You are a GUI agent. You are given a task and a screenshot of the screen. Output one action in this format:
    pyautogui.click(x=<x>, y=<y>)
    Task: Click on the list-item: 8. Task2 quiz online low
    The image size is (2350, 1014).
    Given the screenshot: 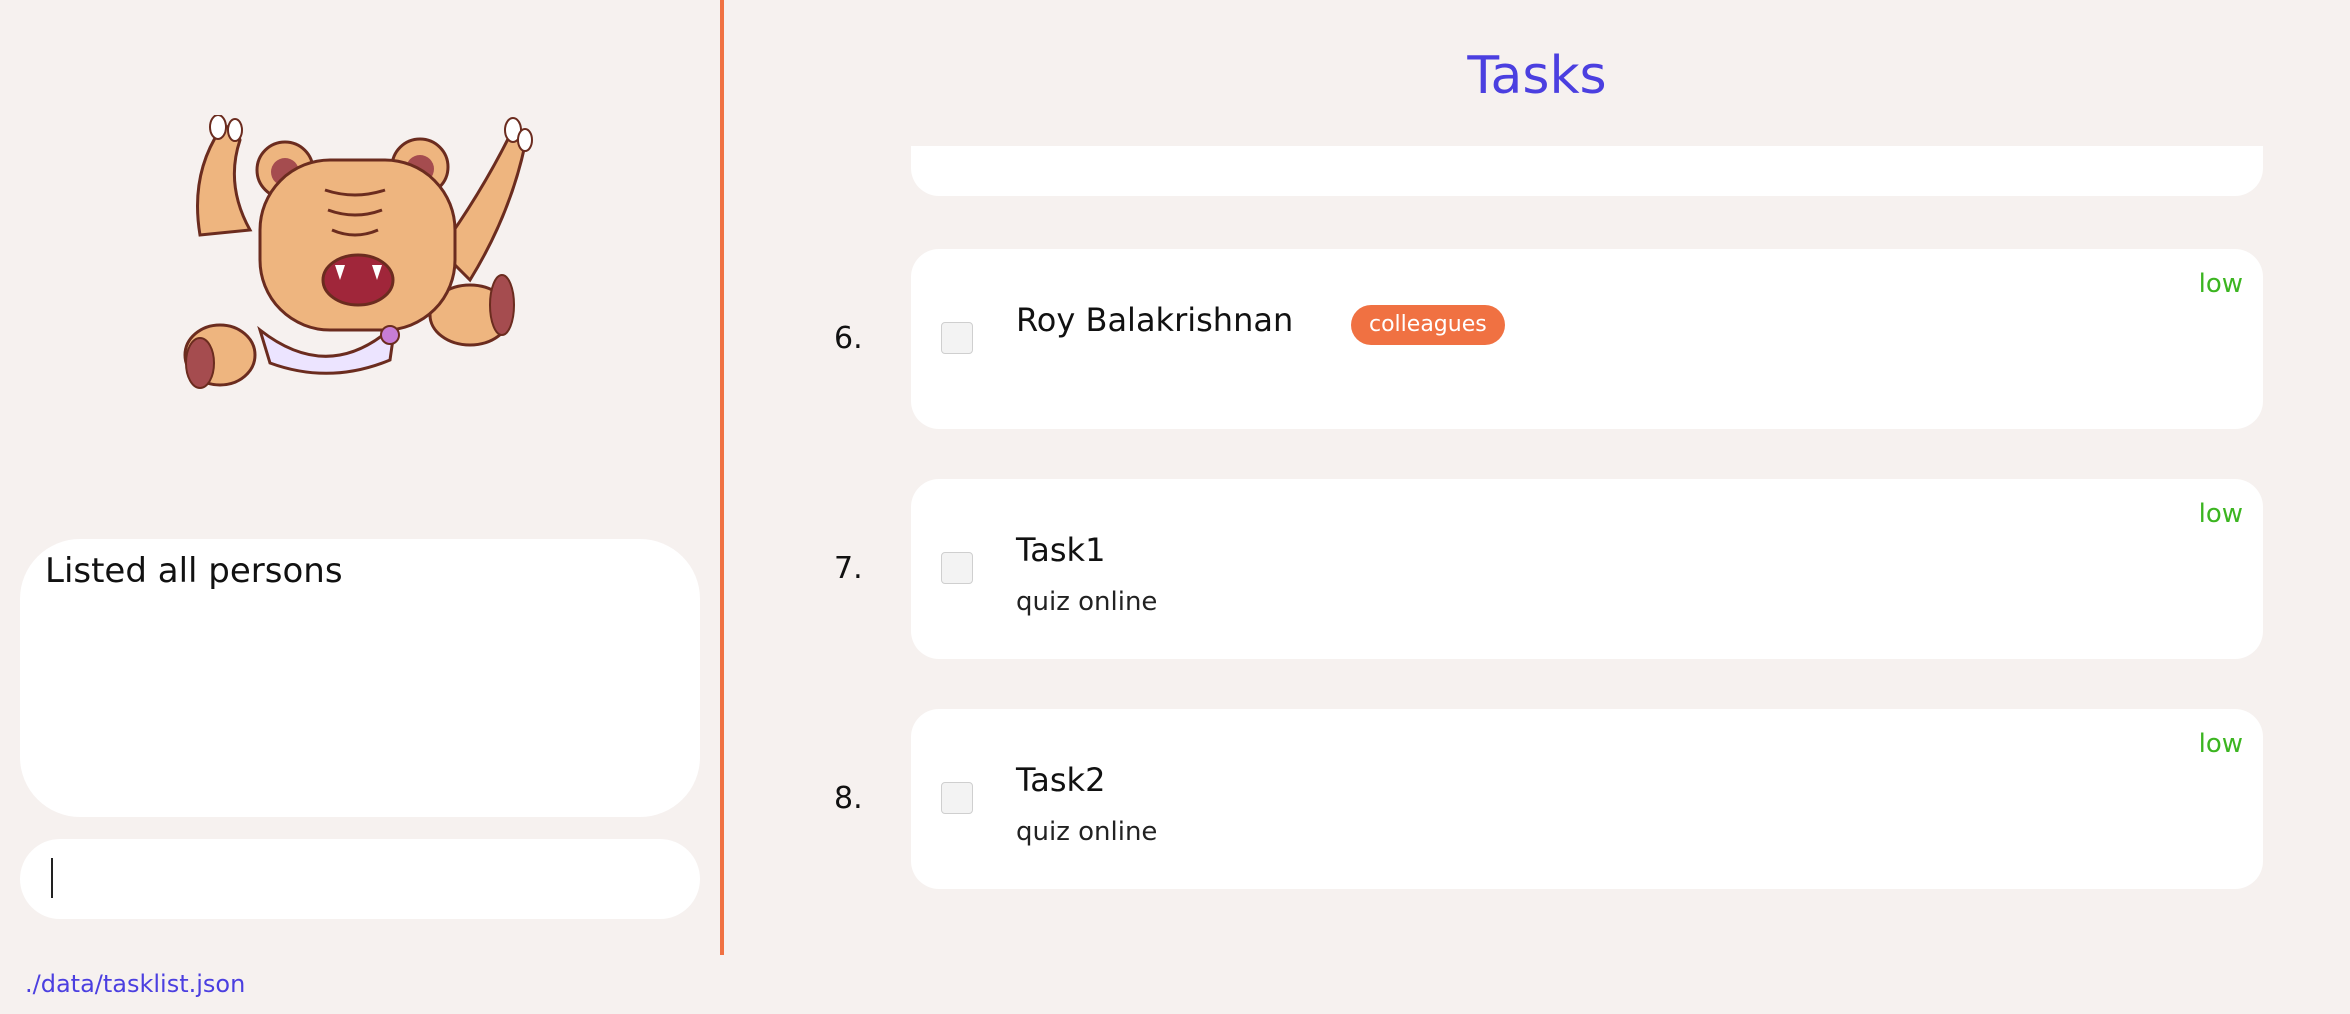 What is the action you would take?
    pyautogui.click(x=1537, y=799)
    